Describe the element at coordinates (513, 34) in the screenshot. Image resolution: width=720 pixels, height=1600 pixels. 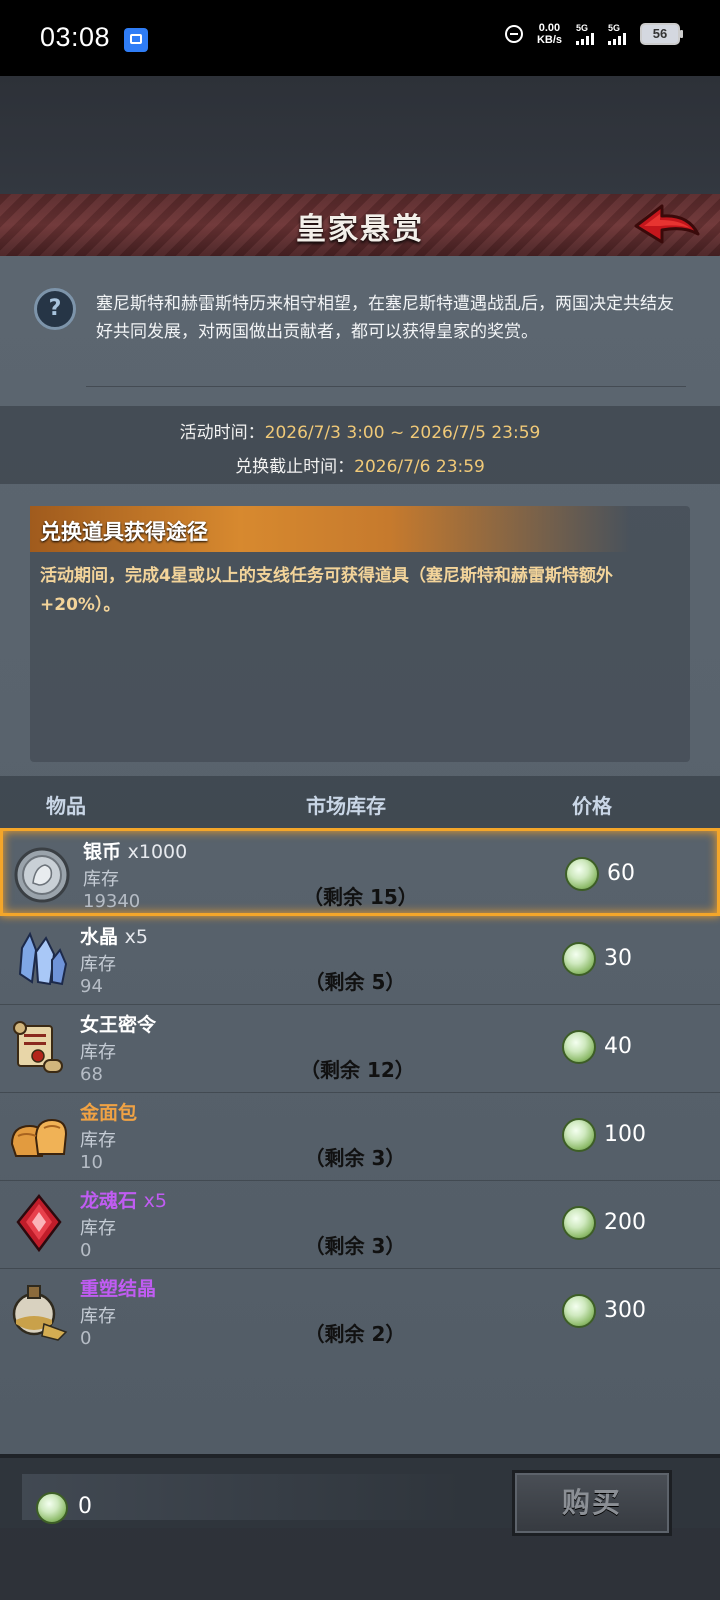
I see `do-not-disturb-icon` at that location.